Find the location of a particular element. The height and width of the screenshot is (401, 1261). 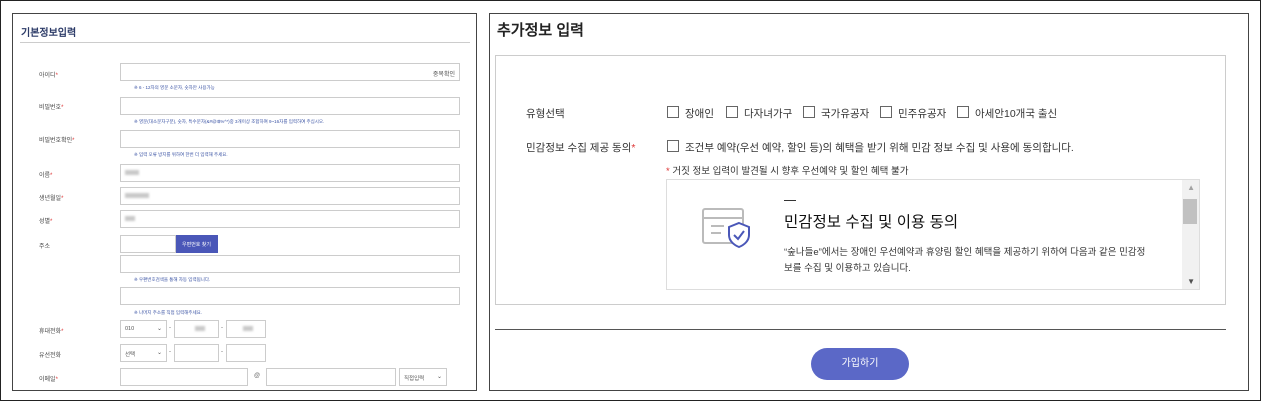

terms-title: 민감정보 수집 및 이용 동의 is located at coordinates (871, 222).